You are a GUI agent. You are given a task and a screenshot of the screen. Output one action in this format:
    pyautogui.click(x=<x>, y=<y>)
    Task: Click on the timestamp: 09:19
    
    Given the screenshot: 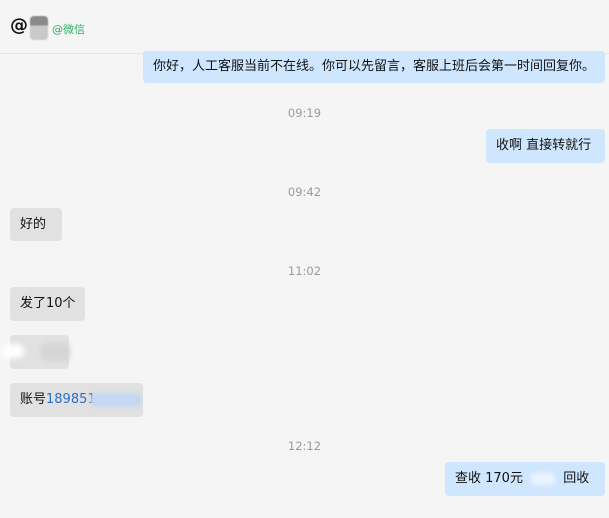 What is the action you would take?
    pyautogui.click(x=304, y=113)
    